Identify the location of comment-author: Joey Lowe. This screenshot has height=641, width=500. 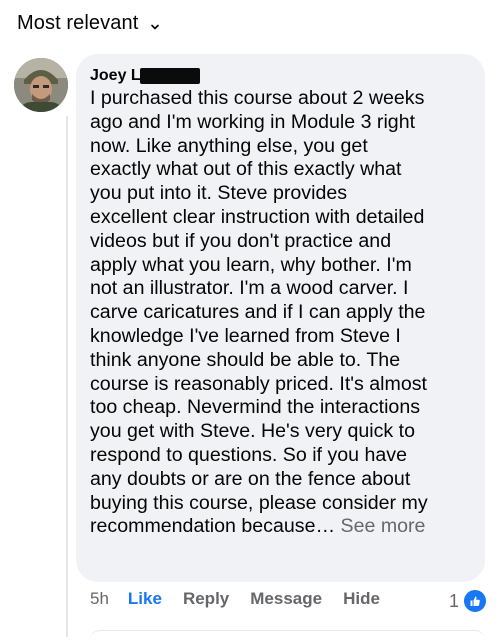
(287, 76).